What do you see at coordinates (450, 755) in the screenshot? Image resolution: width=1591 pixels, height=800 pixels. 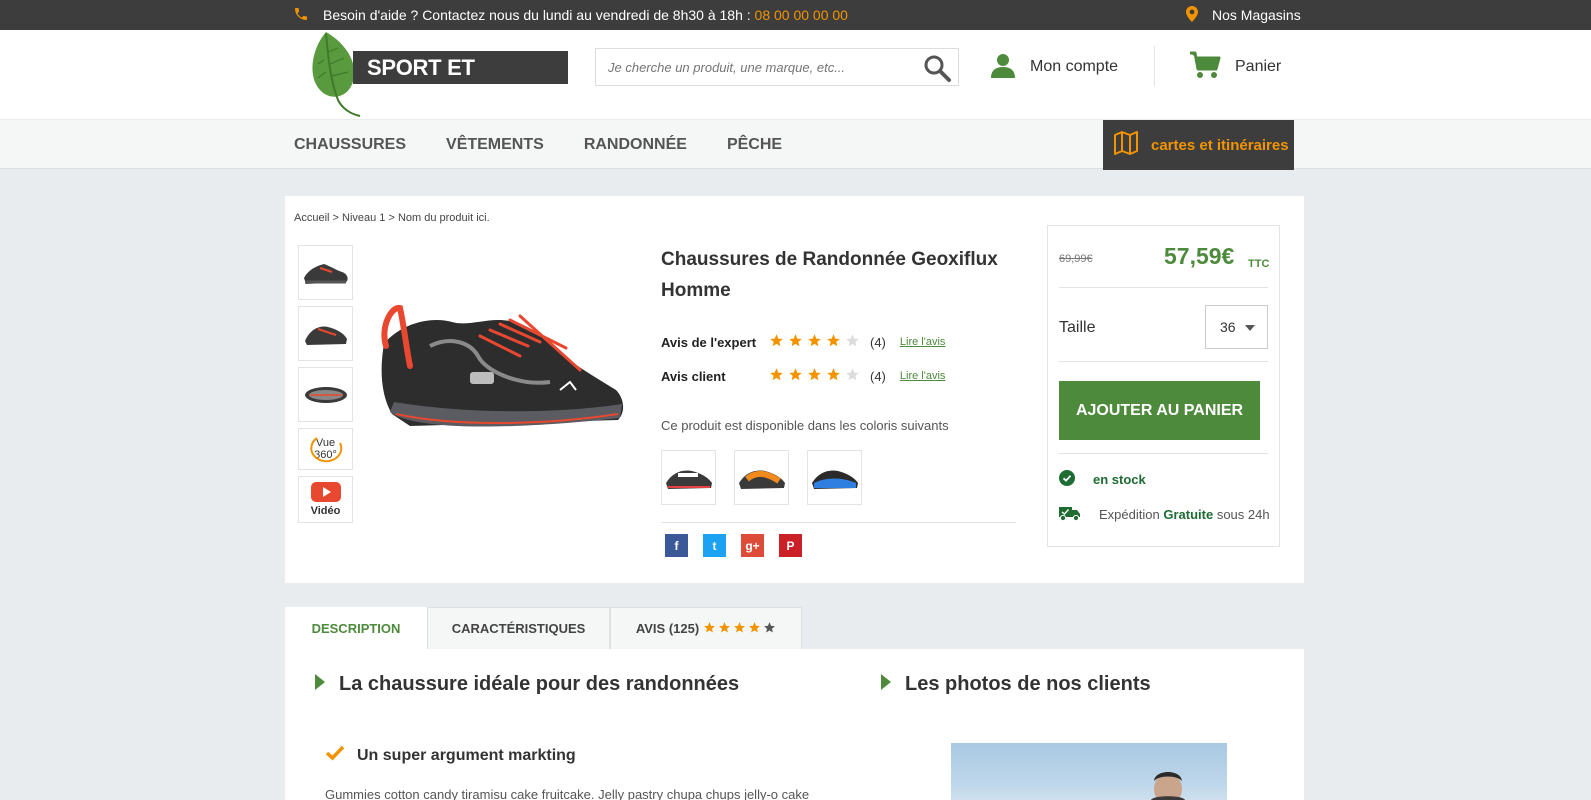 I see `argument-title: Un super argument markting` at bounding box center [450, 755].